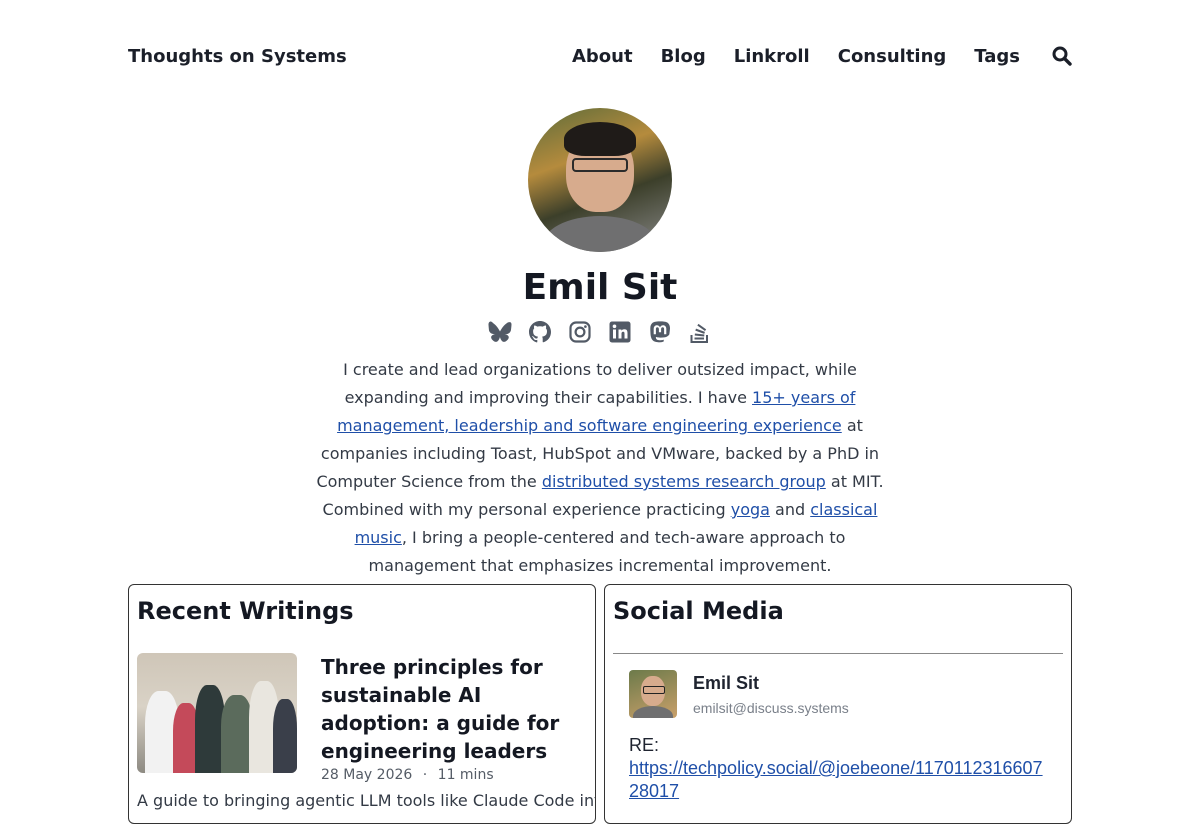 The width and height of the screenshot is (1200, 824). I want to click on social-links, so click(600, 332).